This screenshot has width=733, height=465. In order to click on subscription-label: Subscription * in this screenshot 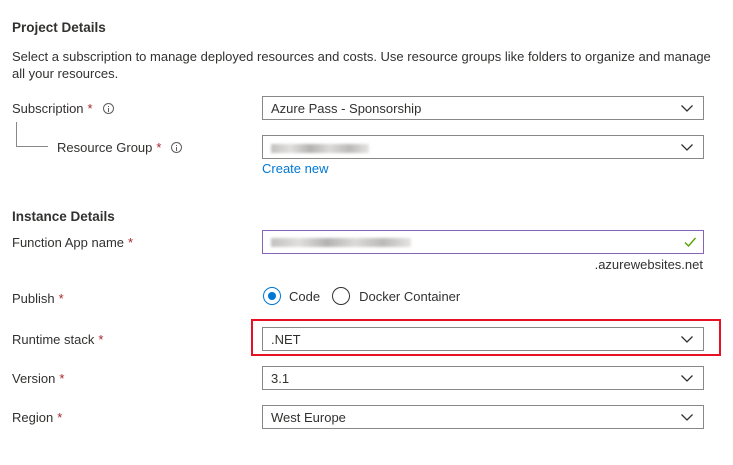, I will do `click(63, 108)`.